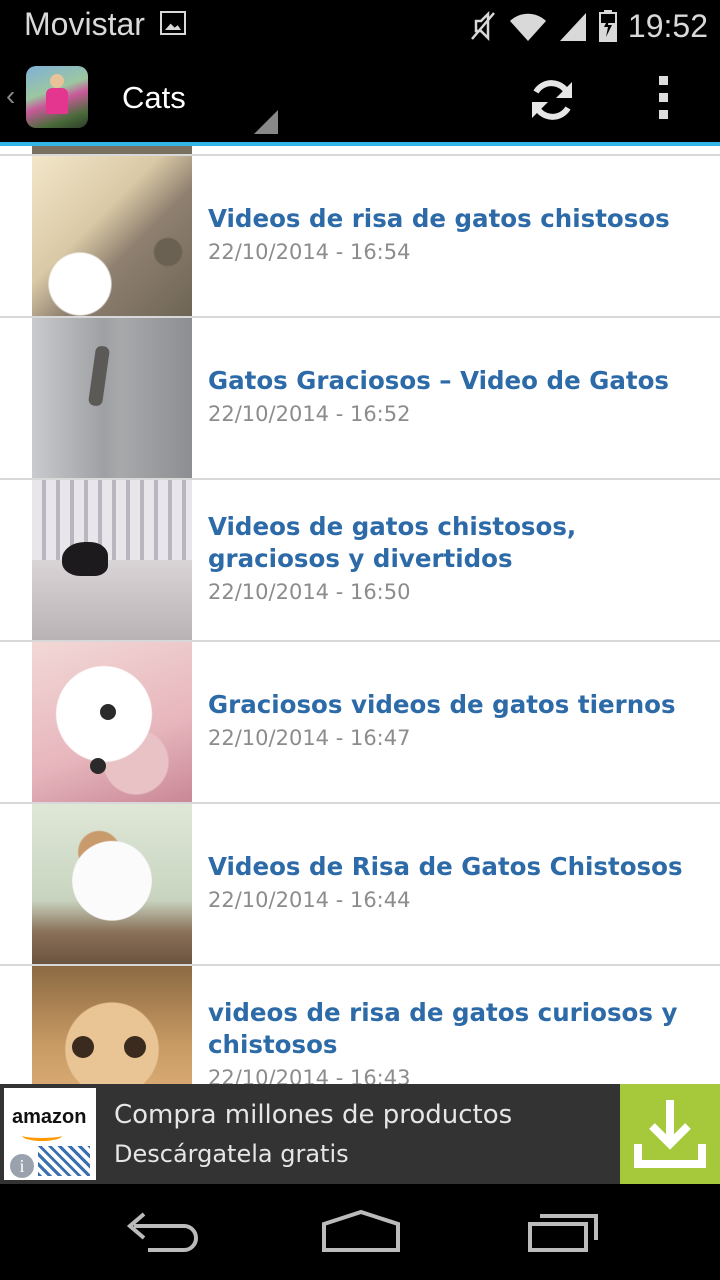 Image resolution: width=720 pixels, height=1280 pixels. Describe the element at coordinates (309, 592) in the screenshot. I see `video-date: 22/10/2014 - 16:50` at that location.